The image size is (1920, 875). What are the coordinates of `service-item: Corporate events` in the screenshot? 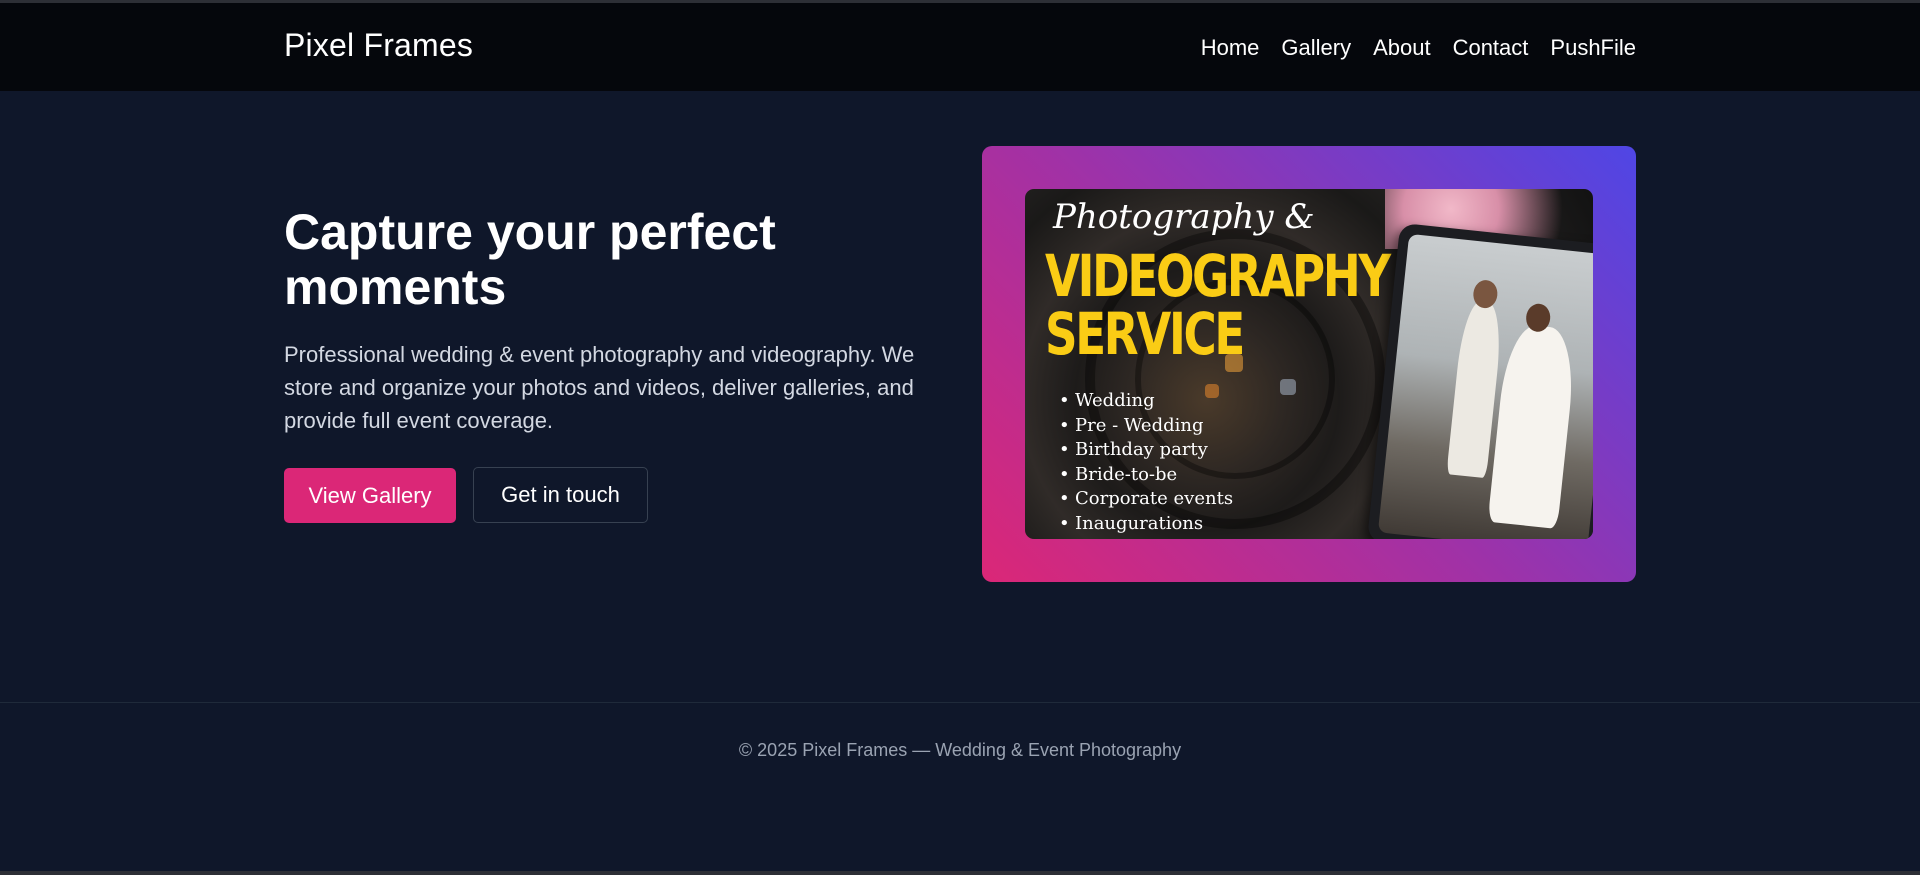 It's located at (1146, 499).